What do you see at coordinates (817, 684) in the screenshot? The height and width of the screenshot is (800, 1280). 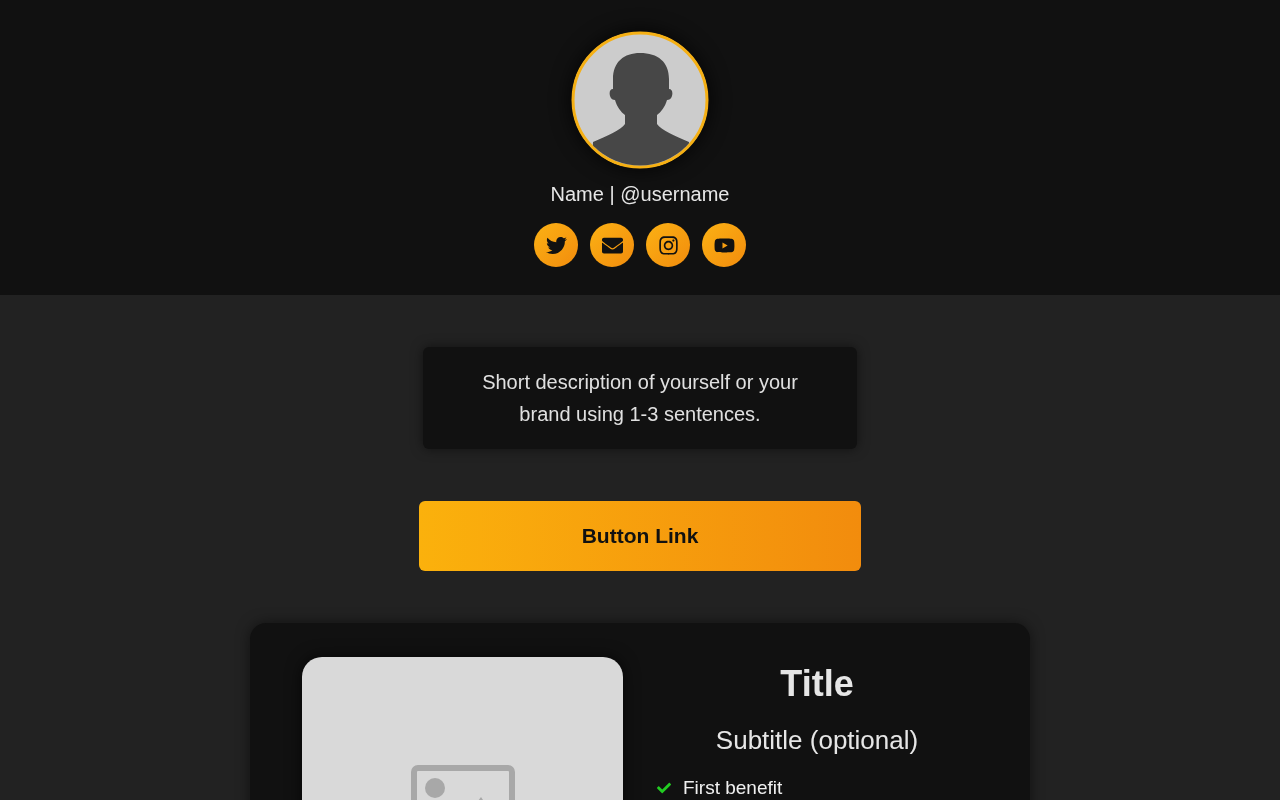 I see `product-title: Title` at bounding box center [817, 684].